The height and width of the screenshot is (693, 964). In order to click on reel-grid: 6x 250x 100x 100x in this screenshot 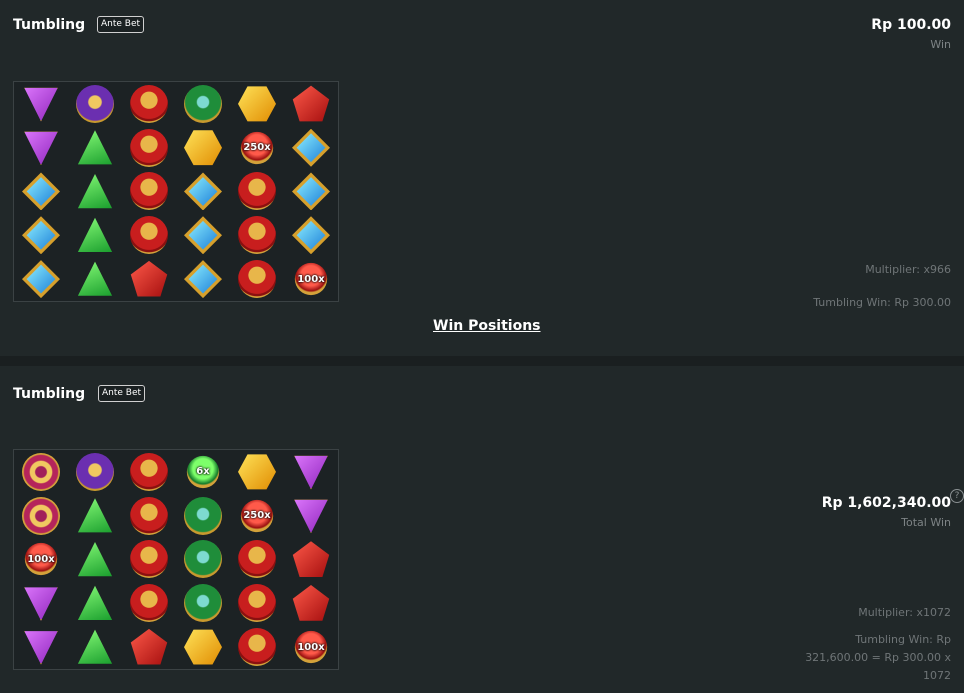, I will do `click(176, 559)`.